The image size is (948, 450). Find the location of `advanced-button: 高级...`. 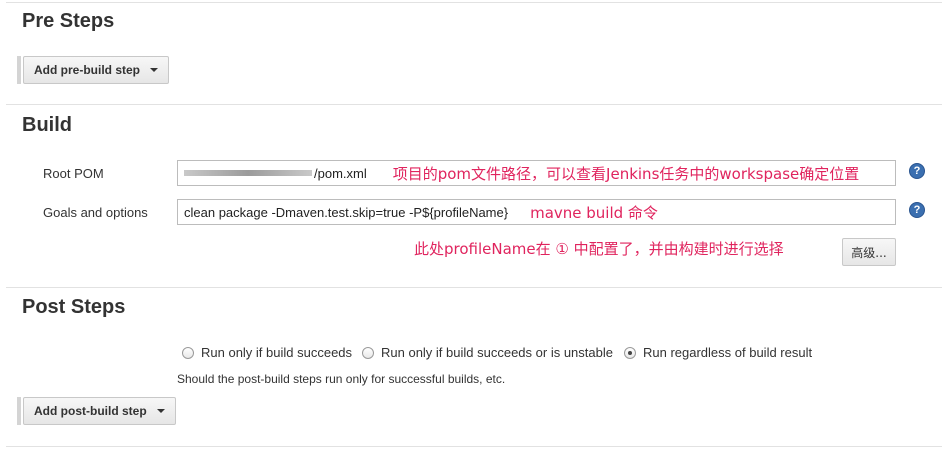

advanced-button: 高级... is located at coordinates (869, 252).